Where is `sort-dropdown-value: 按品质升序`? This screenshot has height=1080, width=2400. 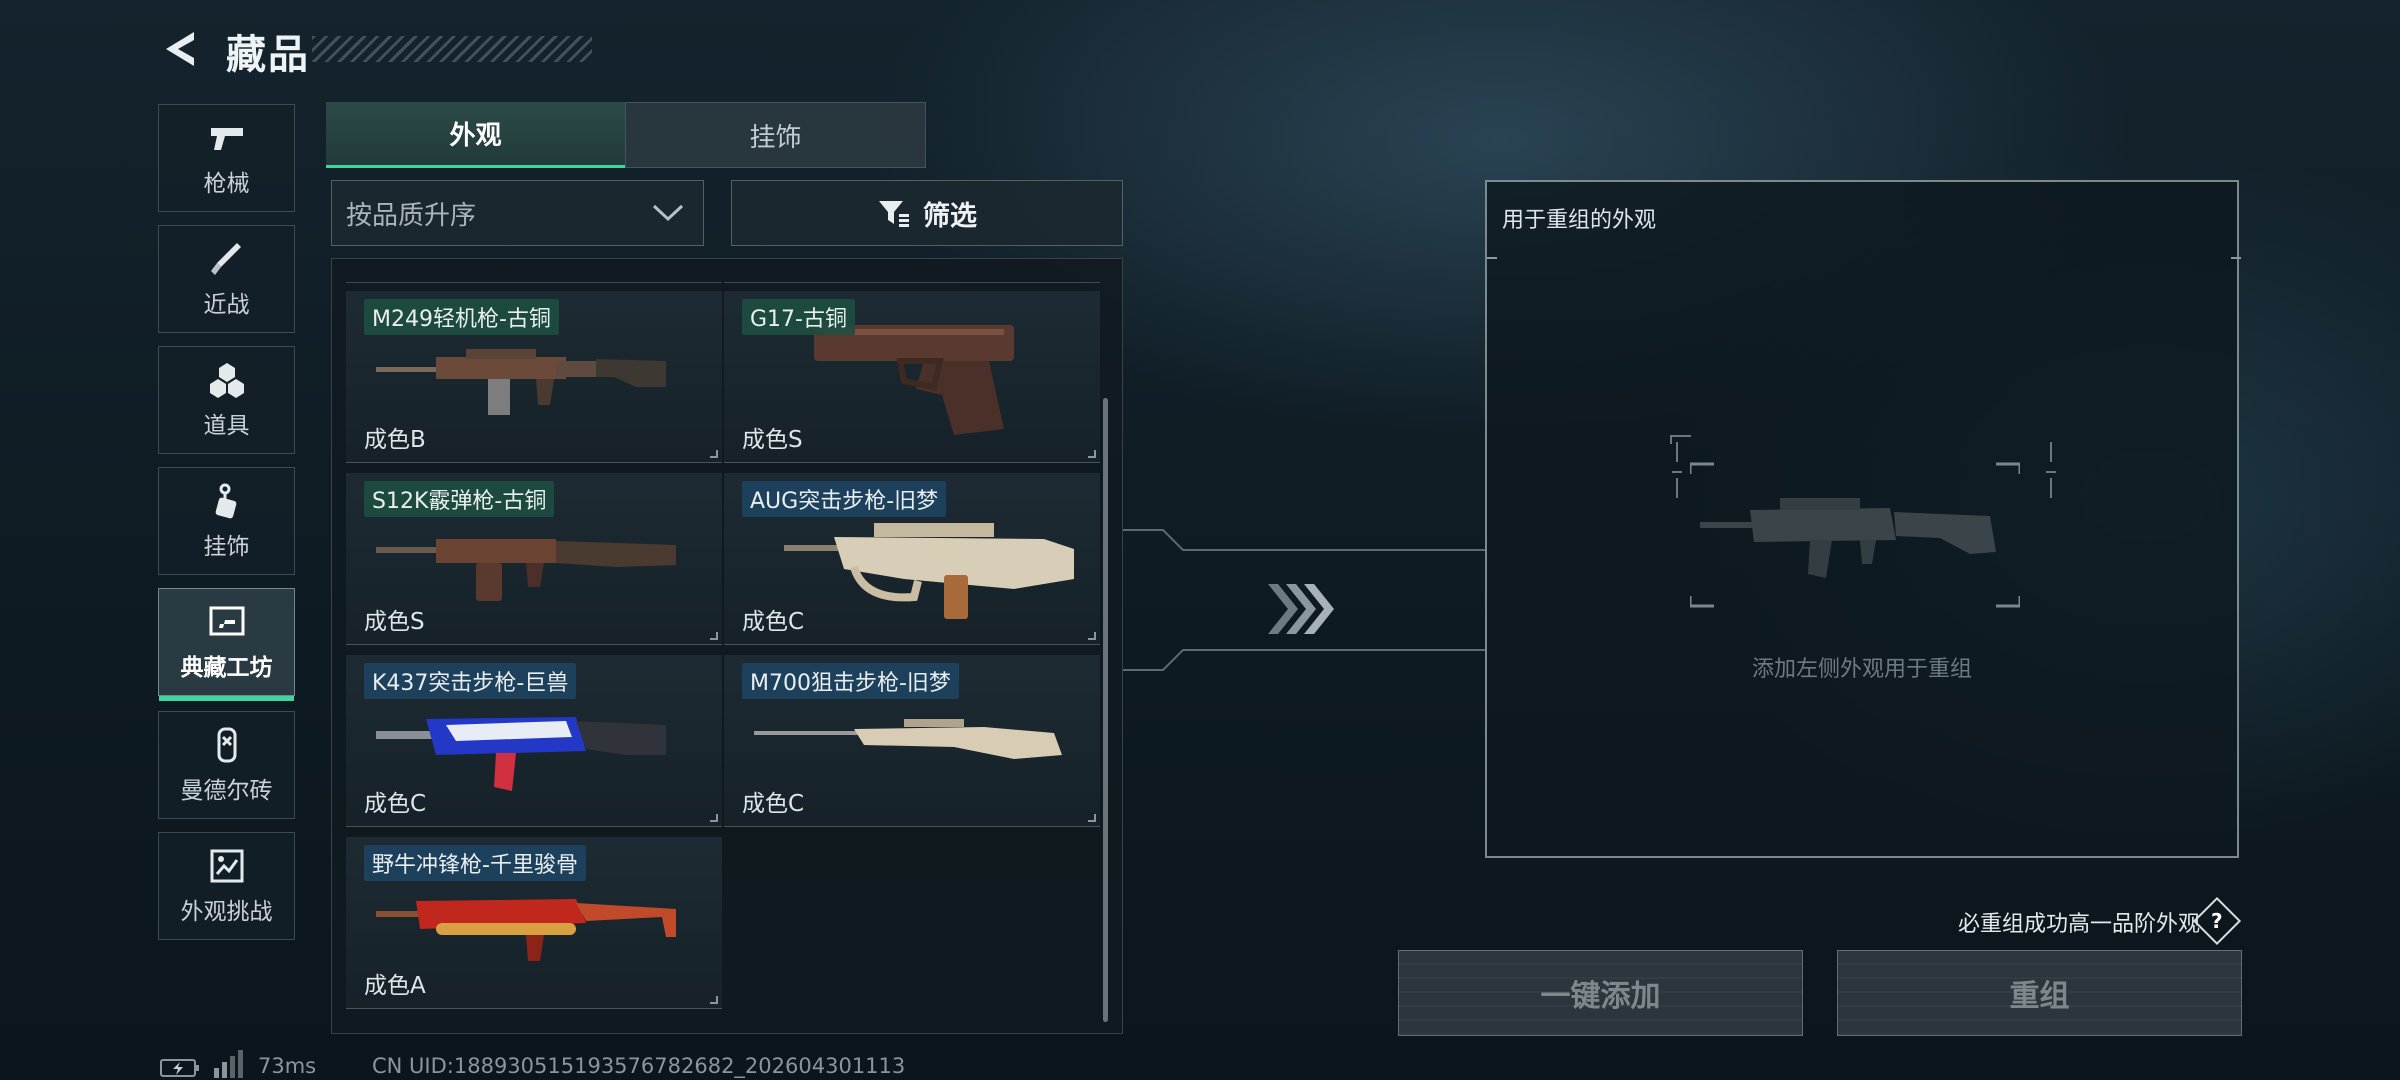 sort-dropdown-value: 按品质升序 is located at coordinates (411, 215).